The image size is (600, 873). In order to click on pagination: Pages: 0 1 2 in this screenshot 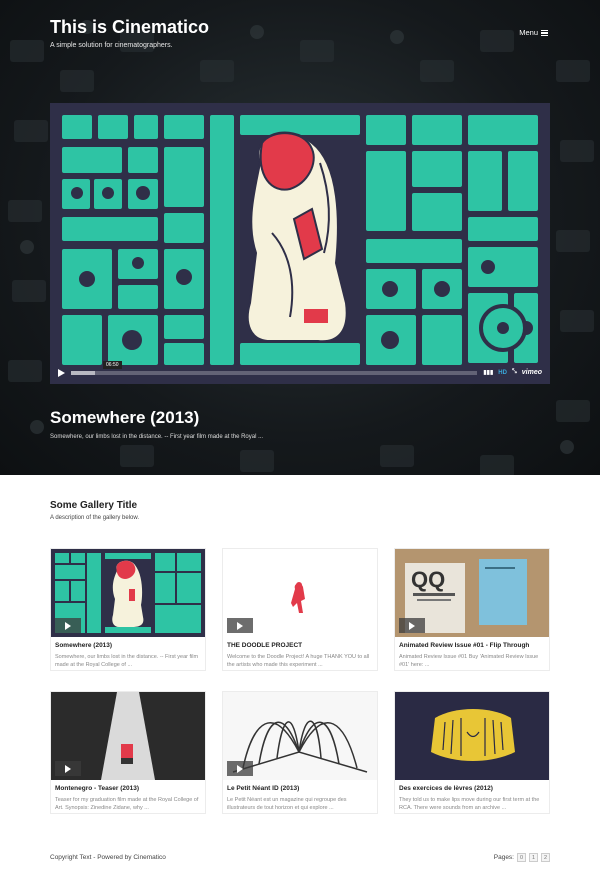, I will do `click(522, 857)`.